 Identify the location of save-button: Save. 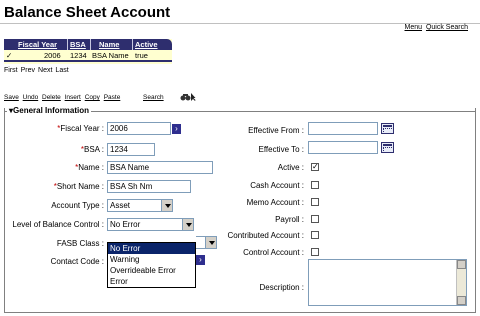
(11, 97).